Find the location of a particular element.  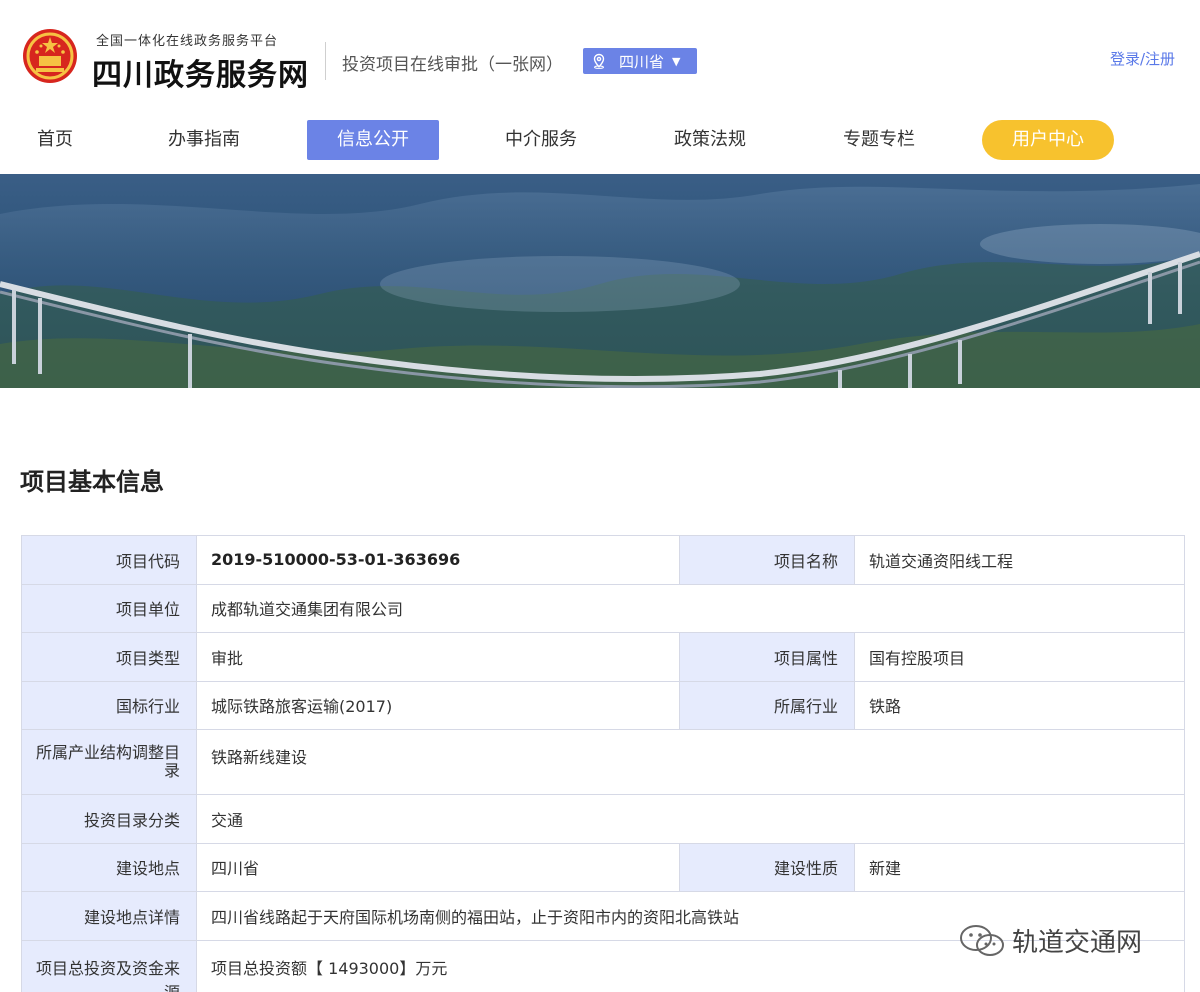

nav-item-guide: 办事指南 is located at coordinates (204, 140).